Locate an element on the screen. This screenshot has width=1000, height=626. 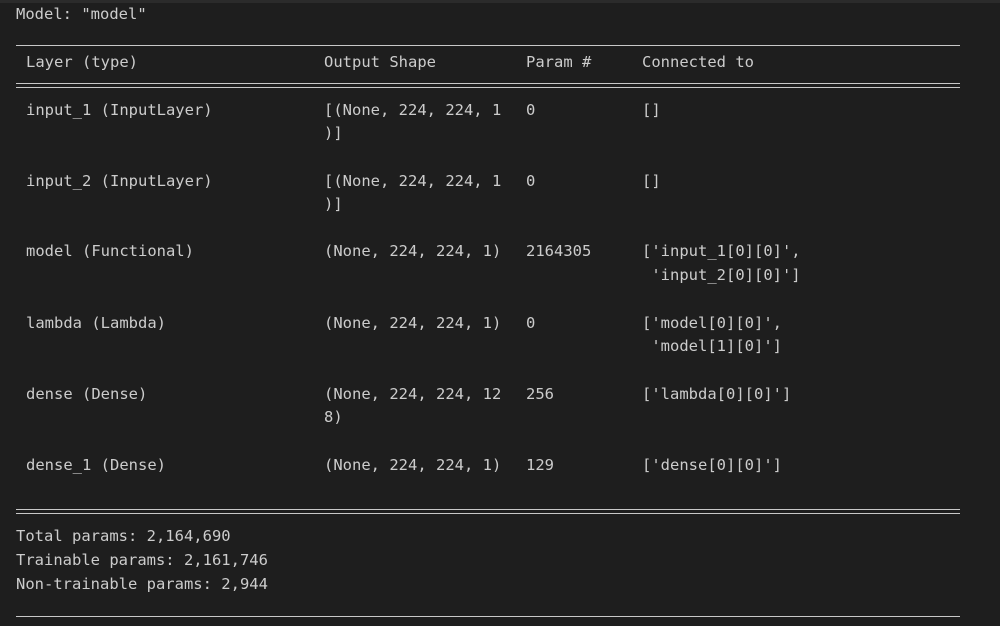
header-param-count: Param # is located at coordinates (559, 62).